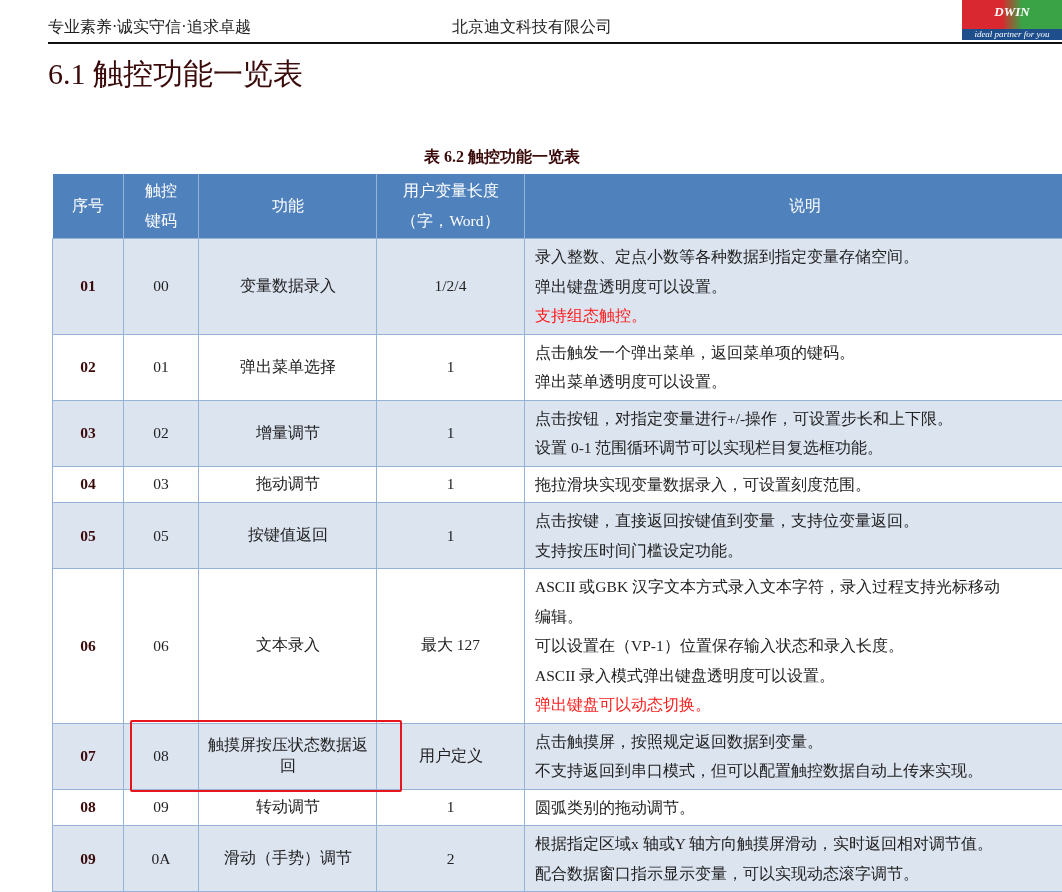 The width and height of the screenshot is (1062, 892). I want to click on description-line: 点击按钮，对指定变量进行+/-操作，可设置步长和上下限。, so click(745, 418).